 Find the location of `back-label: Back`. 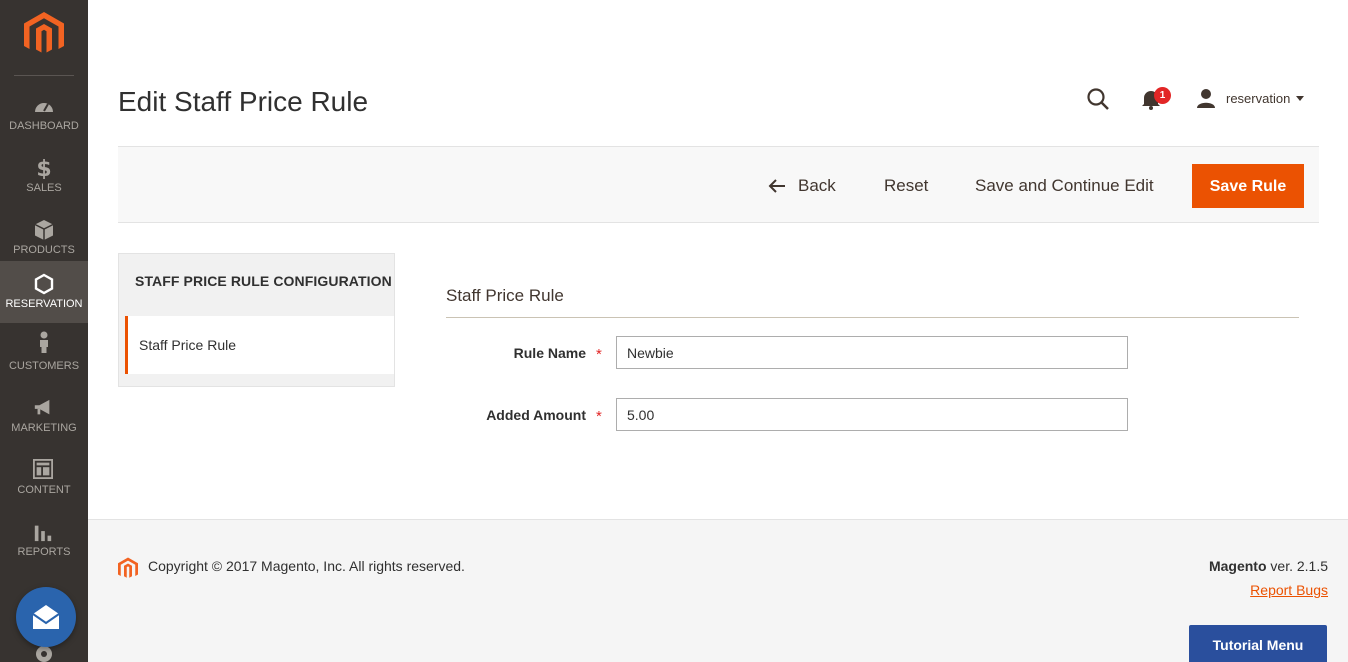

back-label: Back is located at coordinates (817, 185).